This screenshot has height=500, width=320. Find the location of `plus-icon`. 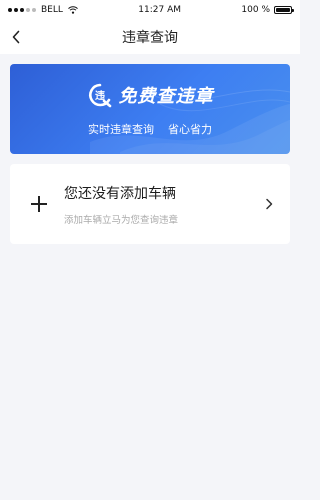

plus-icon is located at coordinates (39, 204).